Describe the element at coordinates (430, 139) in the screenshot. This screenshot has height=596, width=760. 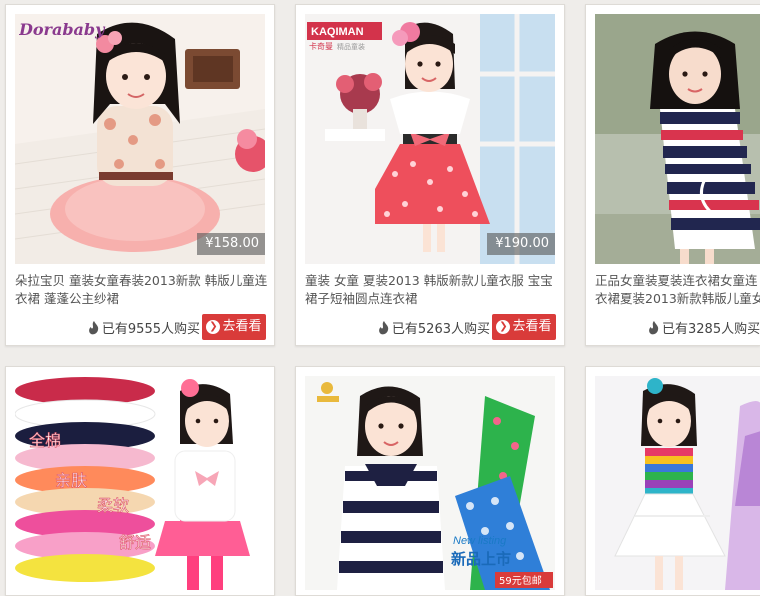
I see `product-image: KAQIMAN 卡奇曼 精品童装 ¥190.00` at that location.